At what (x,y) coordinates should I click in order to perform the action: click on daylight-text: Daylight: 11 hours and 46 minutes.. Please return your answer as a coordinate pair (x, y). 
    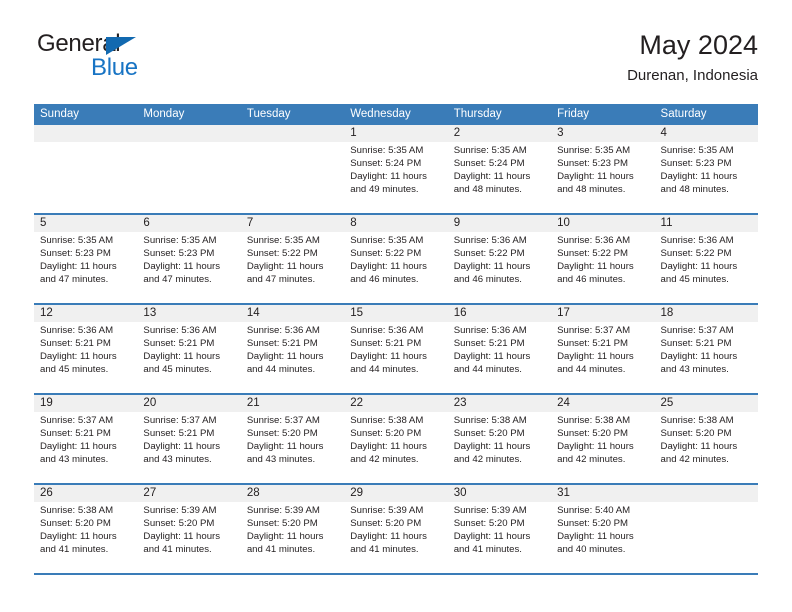
    Looking at the image, I should click on (492, 273).